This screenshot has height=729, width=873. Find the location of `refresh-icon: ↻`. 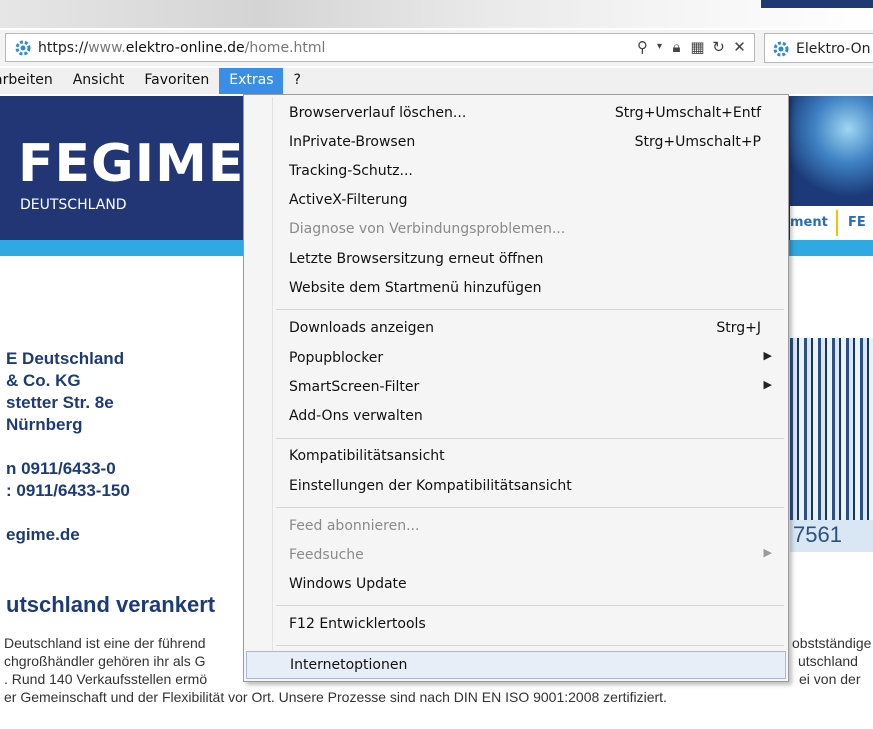

refresh-icon: ↻ is located at coordinates (718, 47).